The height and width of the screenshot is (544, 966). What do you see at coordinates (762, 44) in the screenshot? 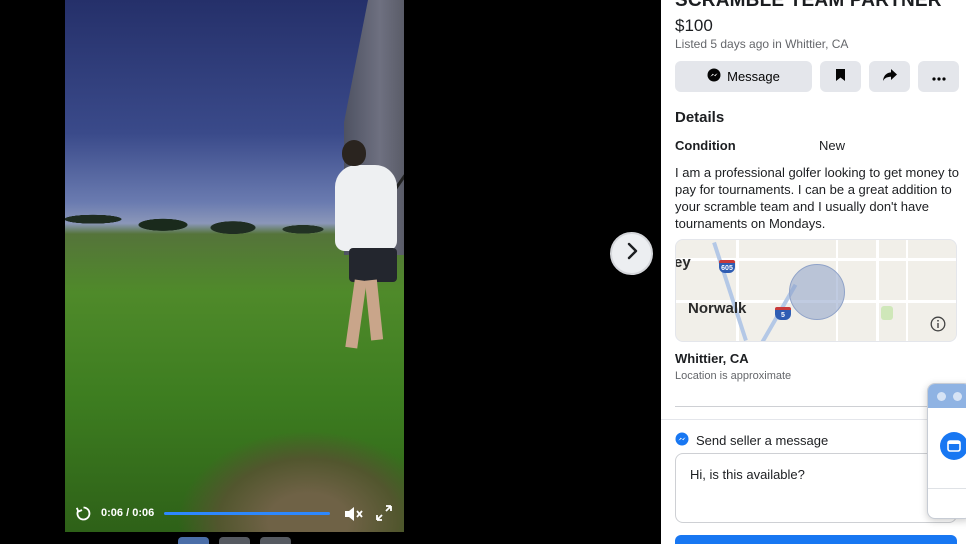
I see `listing-posted-info: Listed 5 days ago in Whittier, CA` at bounding box center [762, 44].